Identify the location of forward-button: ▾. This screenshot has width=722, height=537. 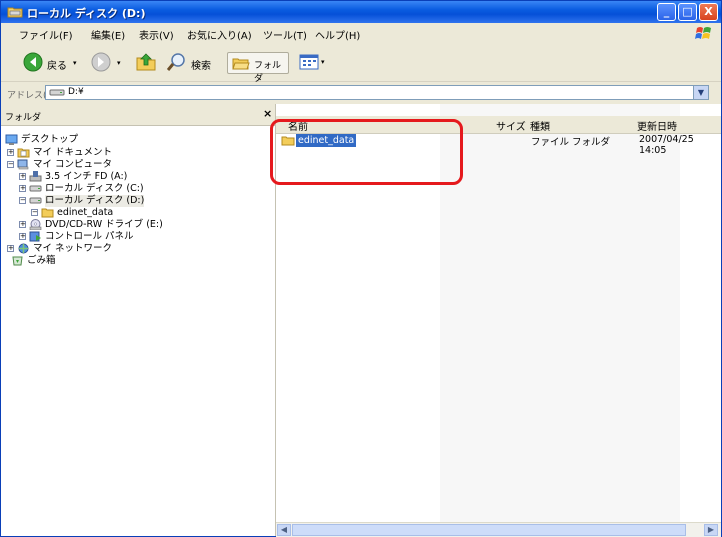
(109, 63).